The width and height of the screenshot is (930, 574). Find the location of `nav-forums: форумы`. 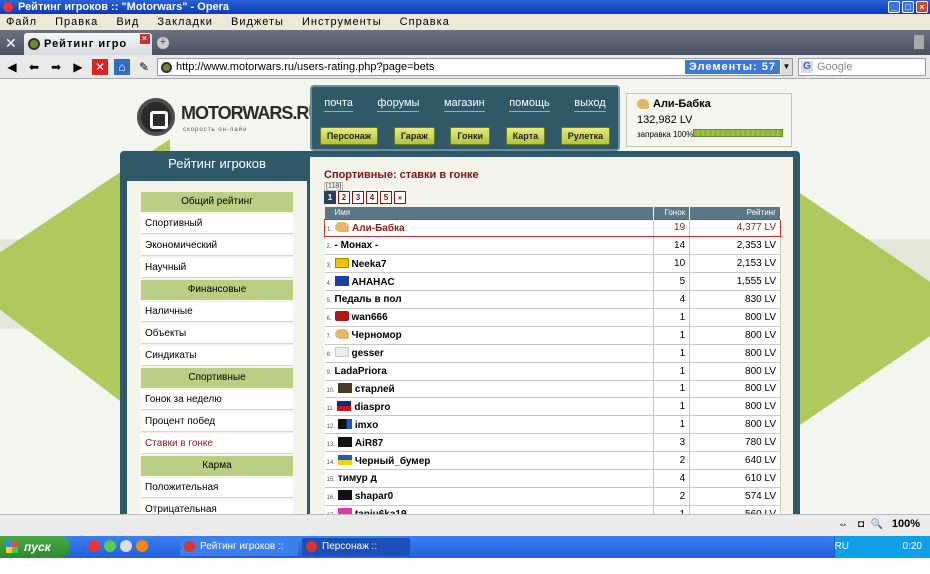

nav-forums: форумы is located at coordinates (398, 104).